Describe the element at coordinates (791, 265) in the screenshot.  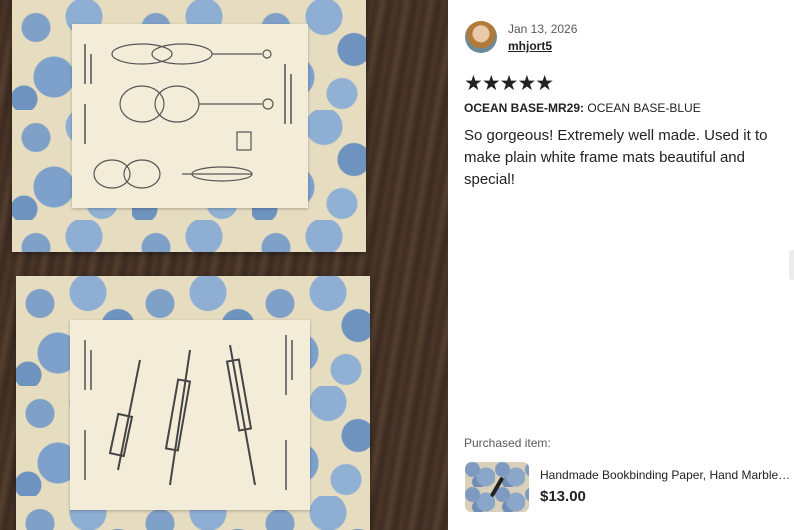
I see `carousel-next-edge` at that location.